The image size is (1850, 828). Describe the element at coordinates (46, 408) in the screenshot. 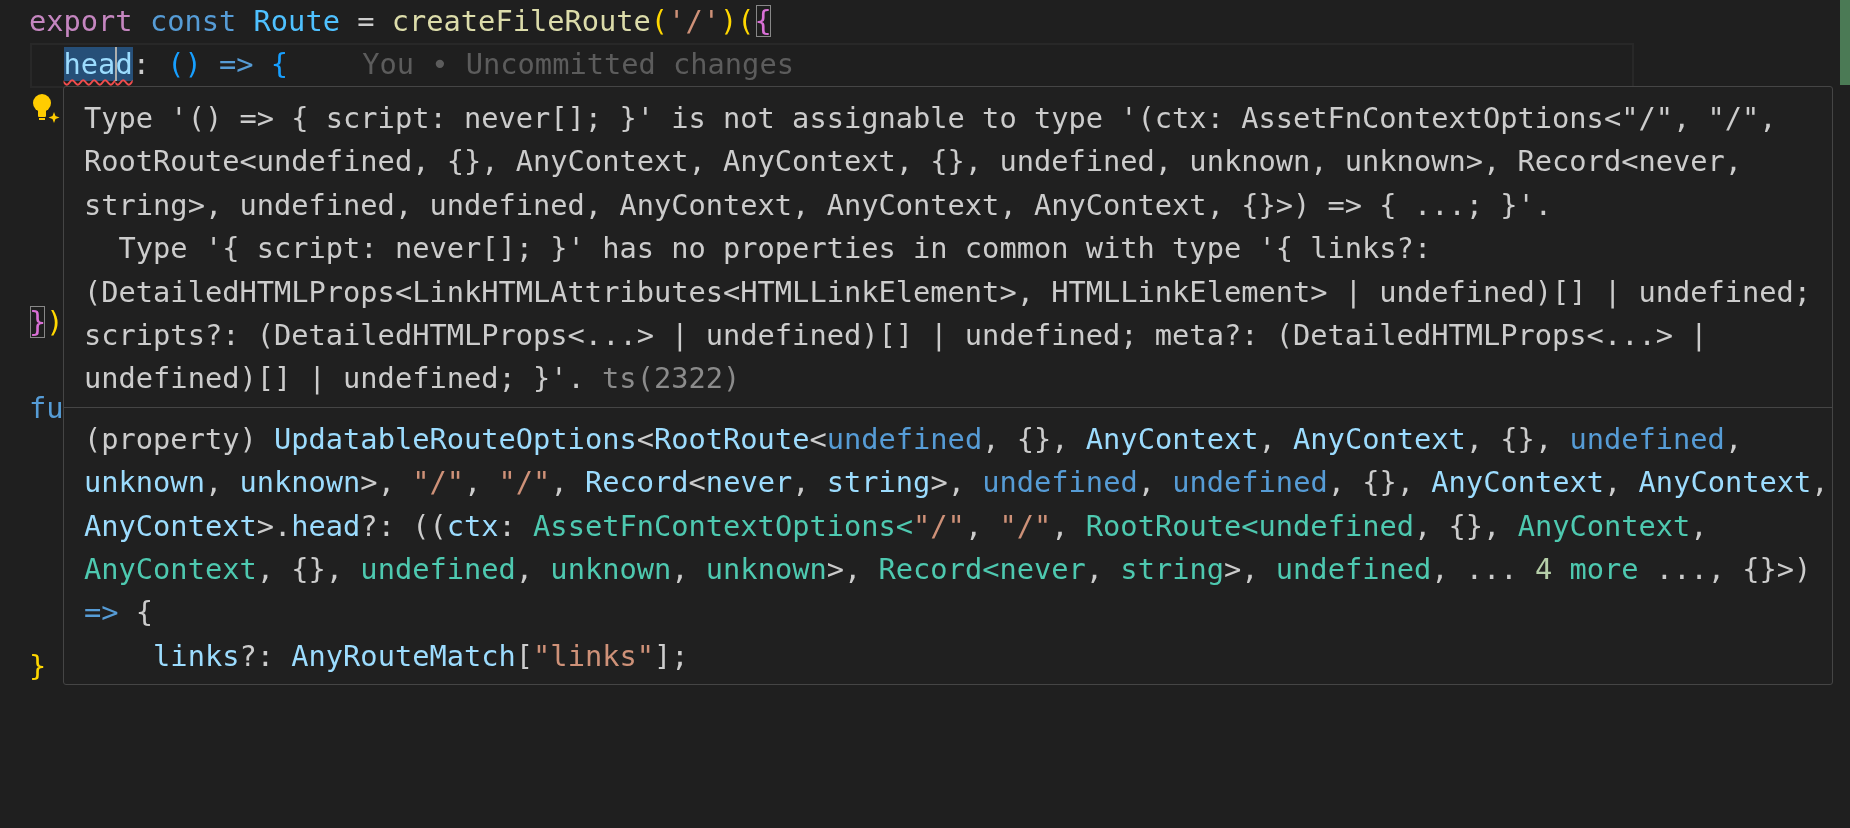

I see `code-line: fu` at that location.